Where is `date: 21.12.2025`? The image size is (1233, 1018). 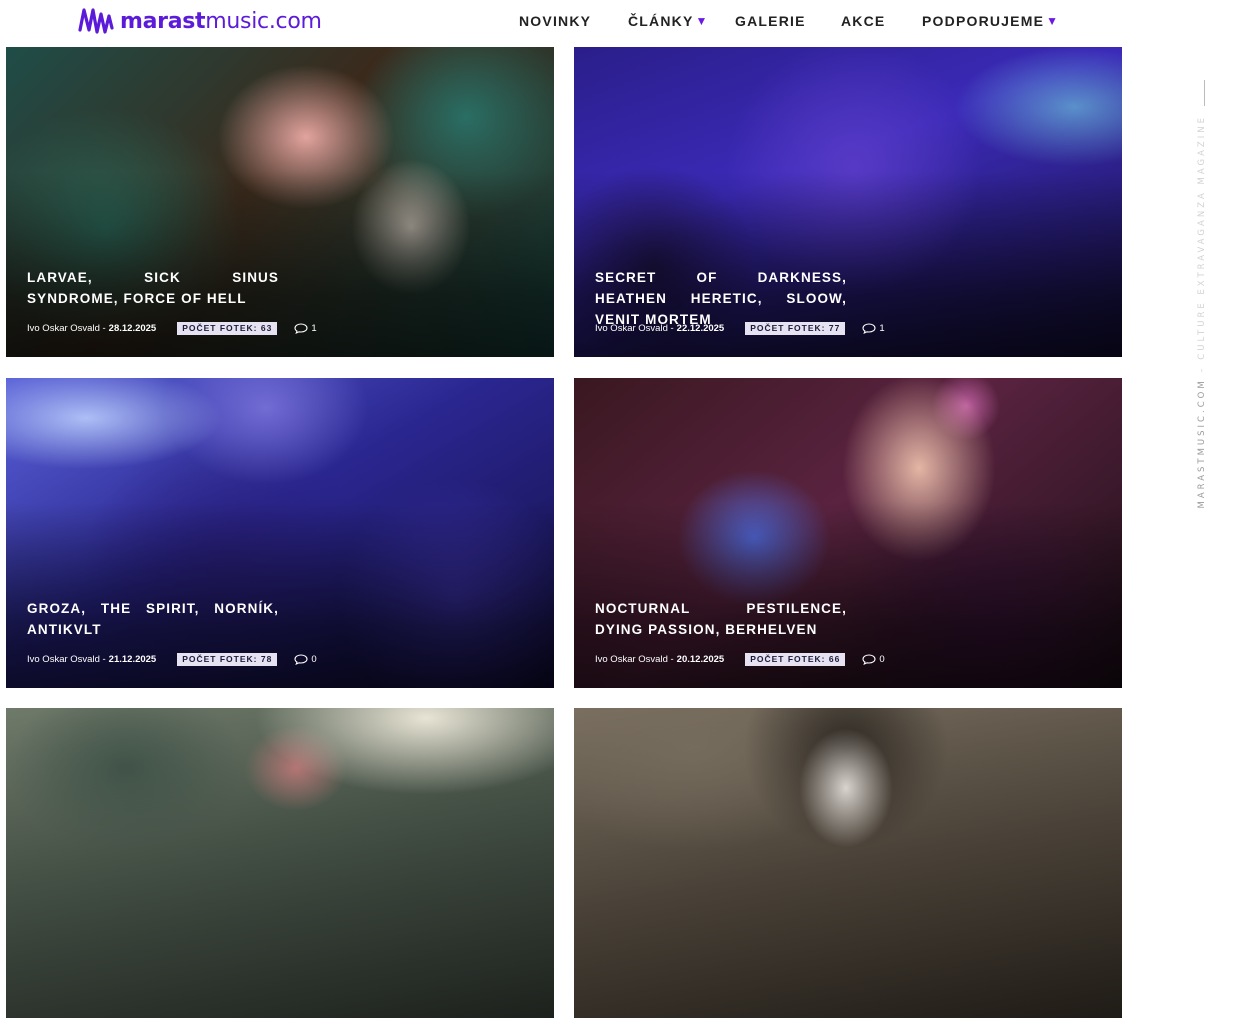
date: 21.12.2025 is located at coordinates (132, 659).